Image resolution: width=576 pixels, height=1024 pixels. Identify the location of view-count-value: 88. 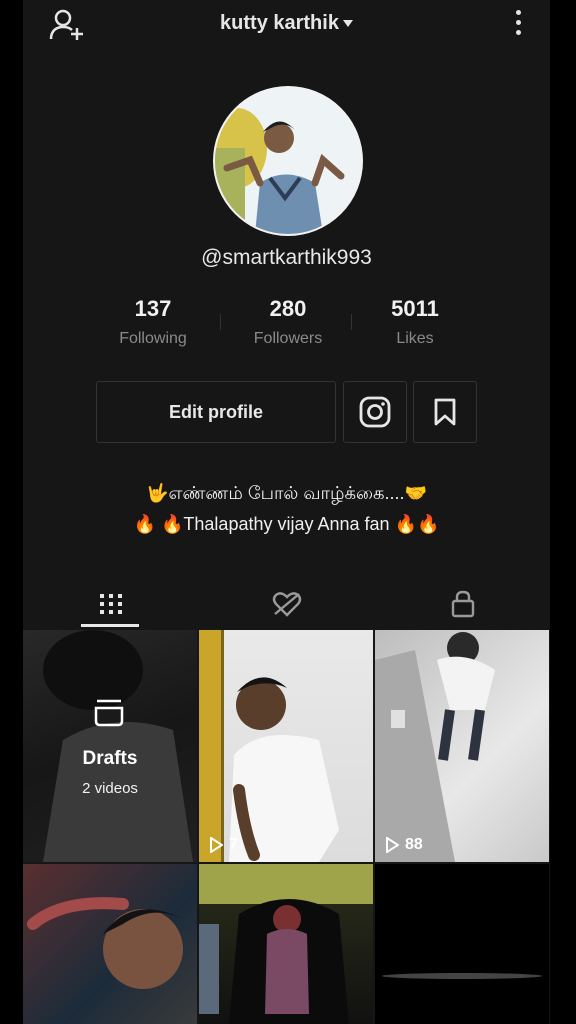
(414, 844).